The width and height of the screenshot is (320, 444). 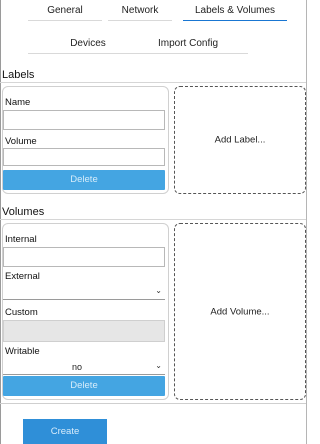 I want to click on tab-labels-volumes-underline, so click(x=235, y=20).